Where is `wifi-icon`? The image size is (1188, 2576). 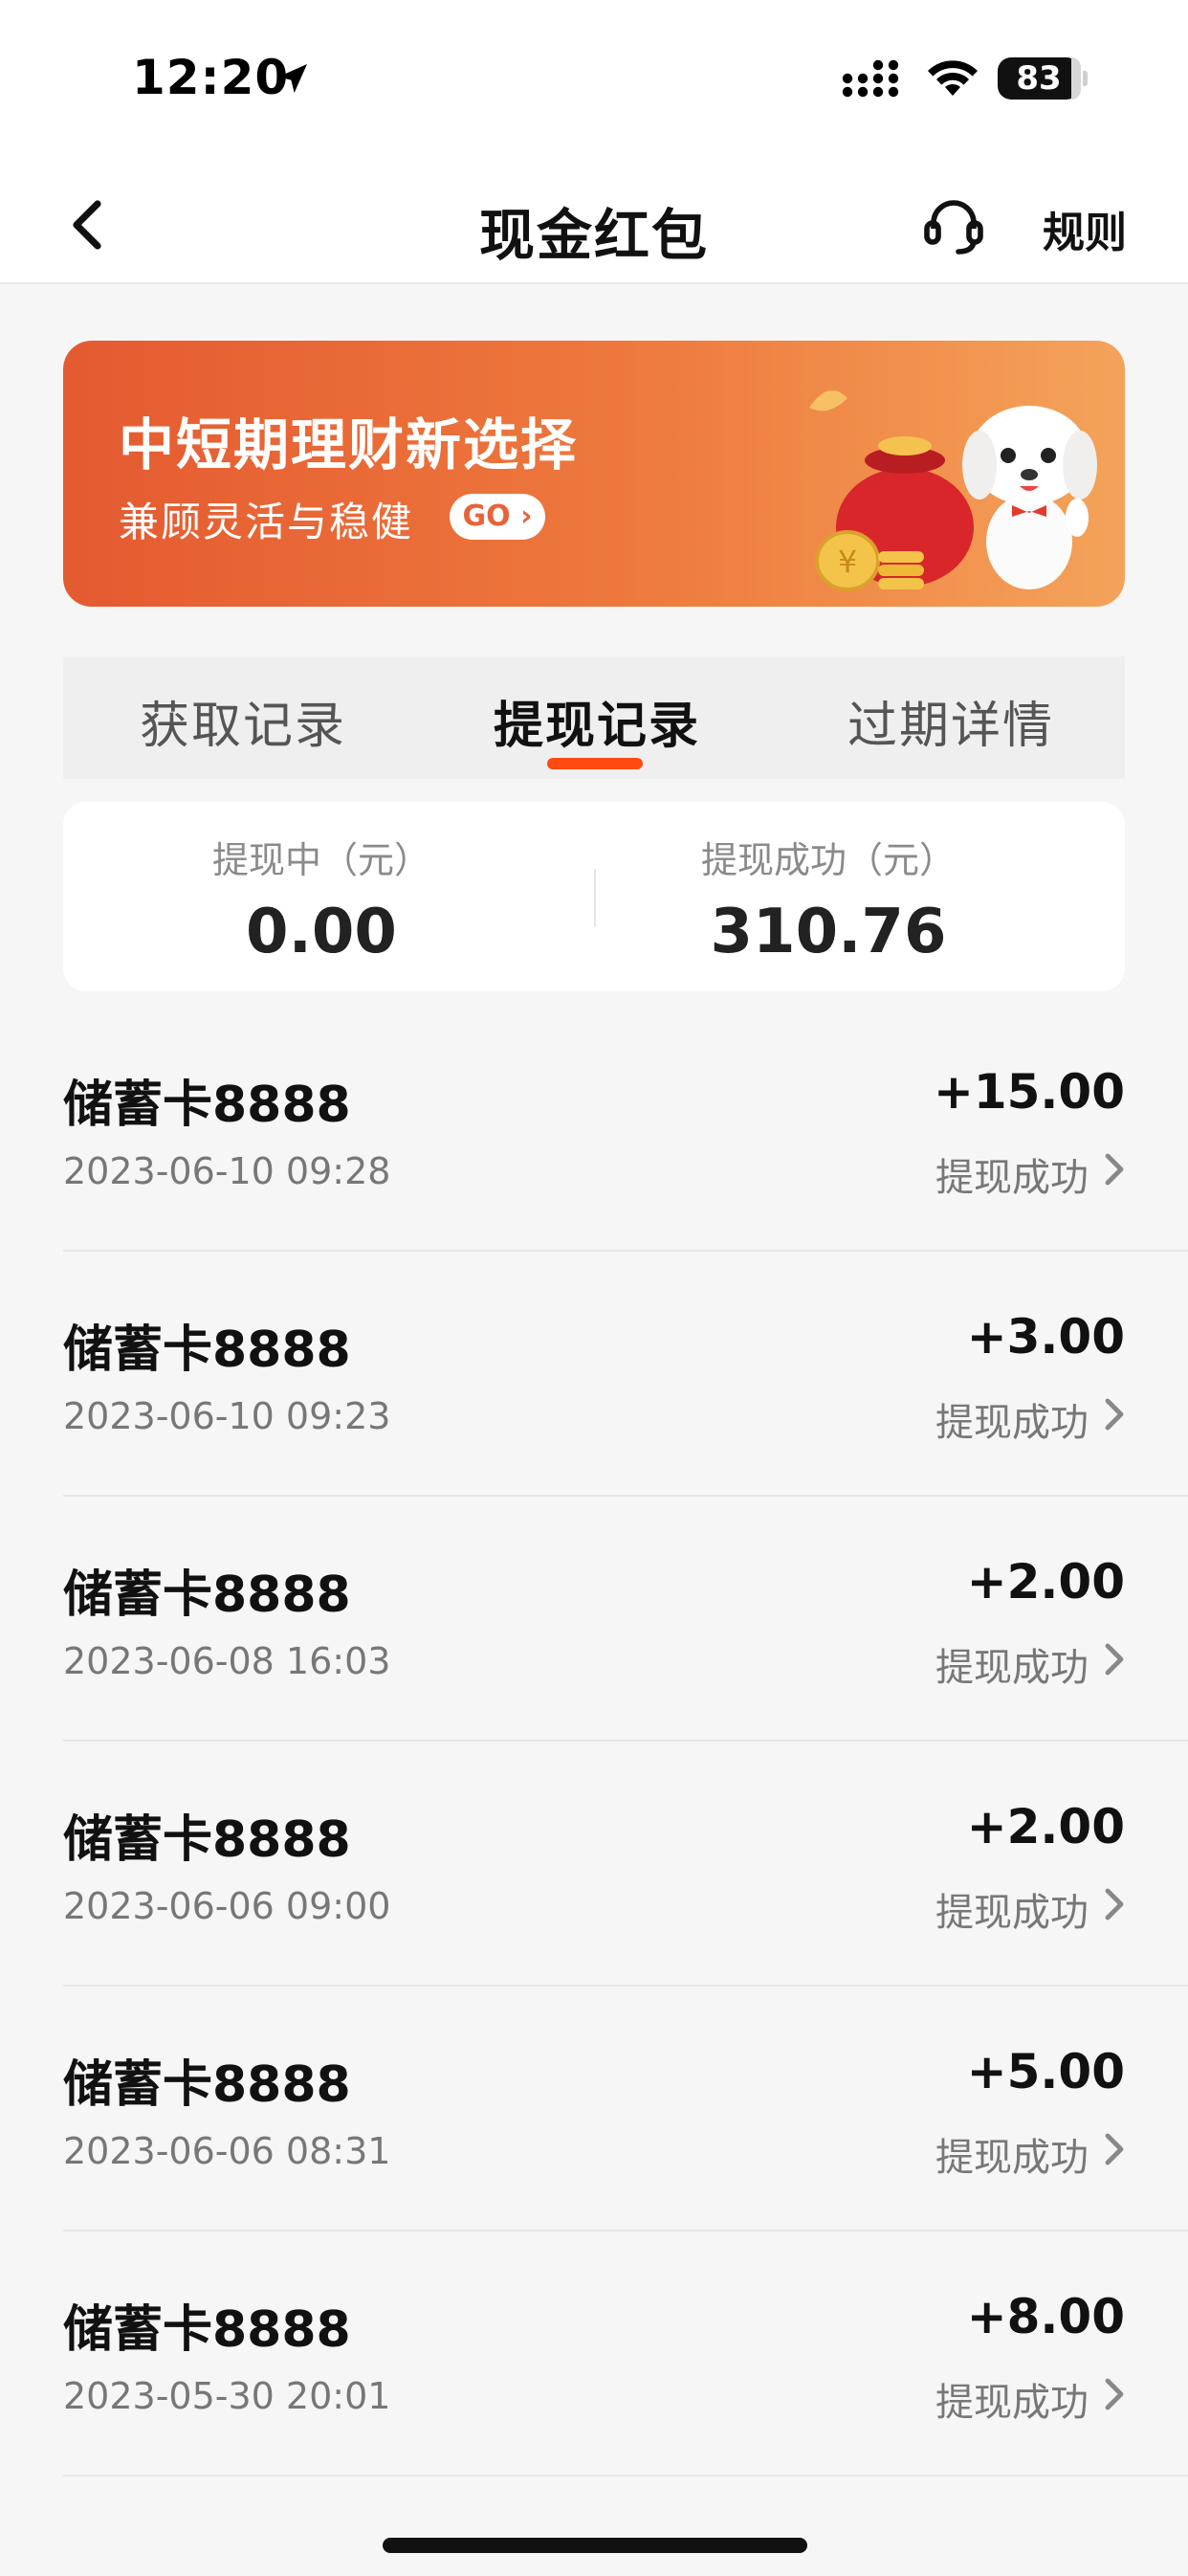 wifi-icon is located at coordinates (953, 78).